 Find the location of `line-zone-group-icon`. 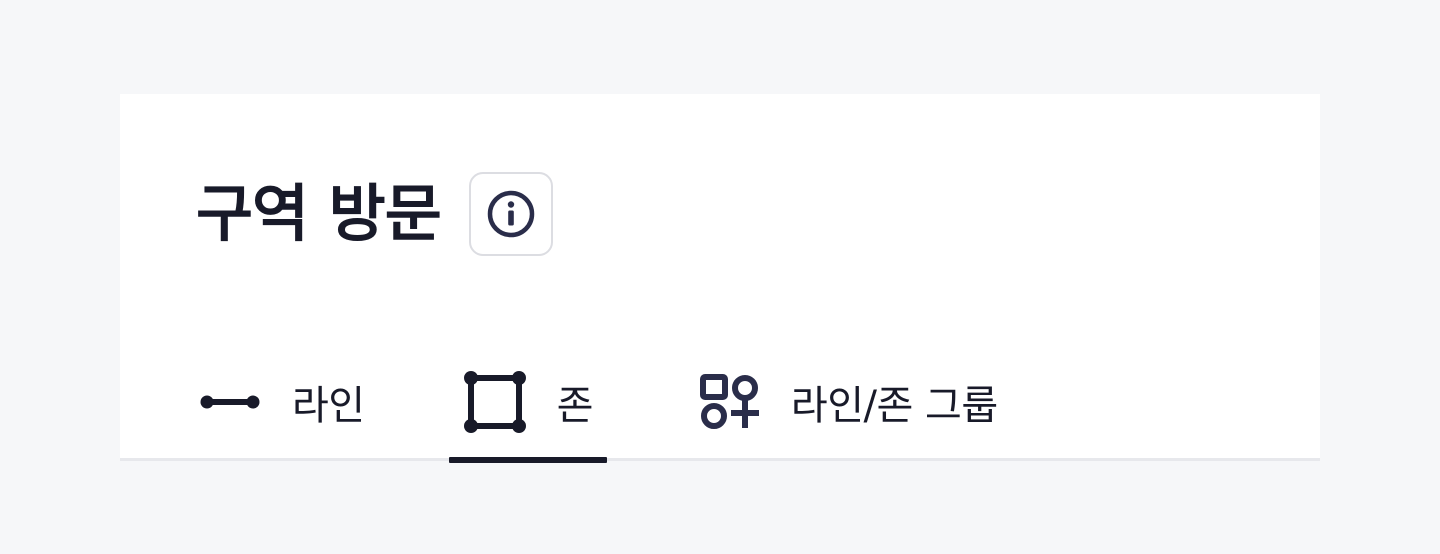

line-zone-group-icon is located at coordinates (729, 402).